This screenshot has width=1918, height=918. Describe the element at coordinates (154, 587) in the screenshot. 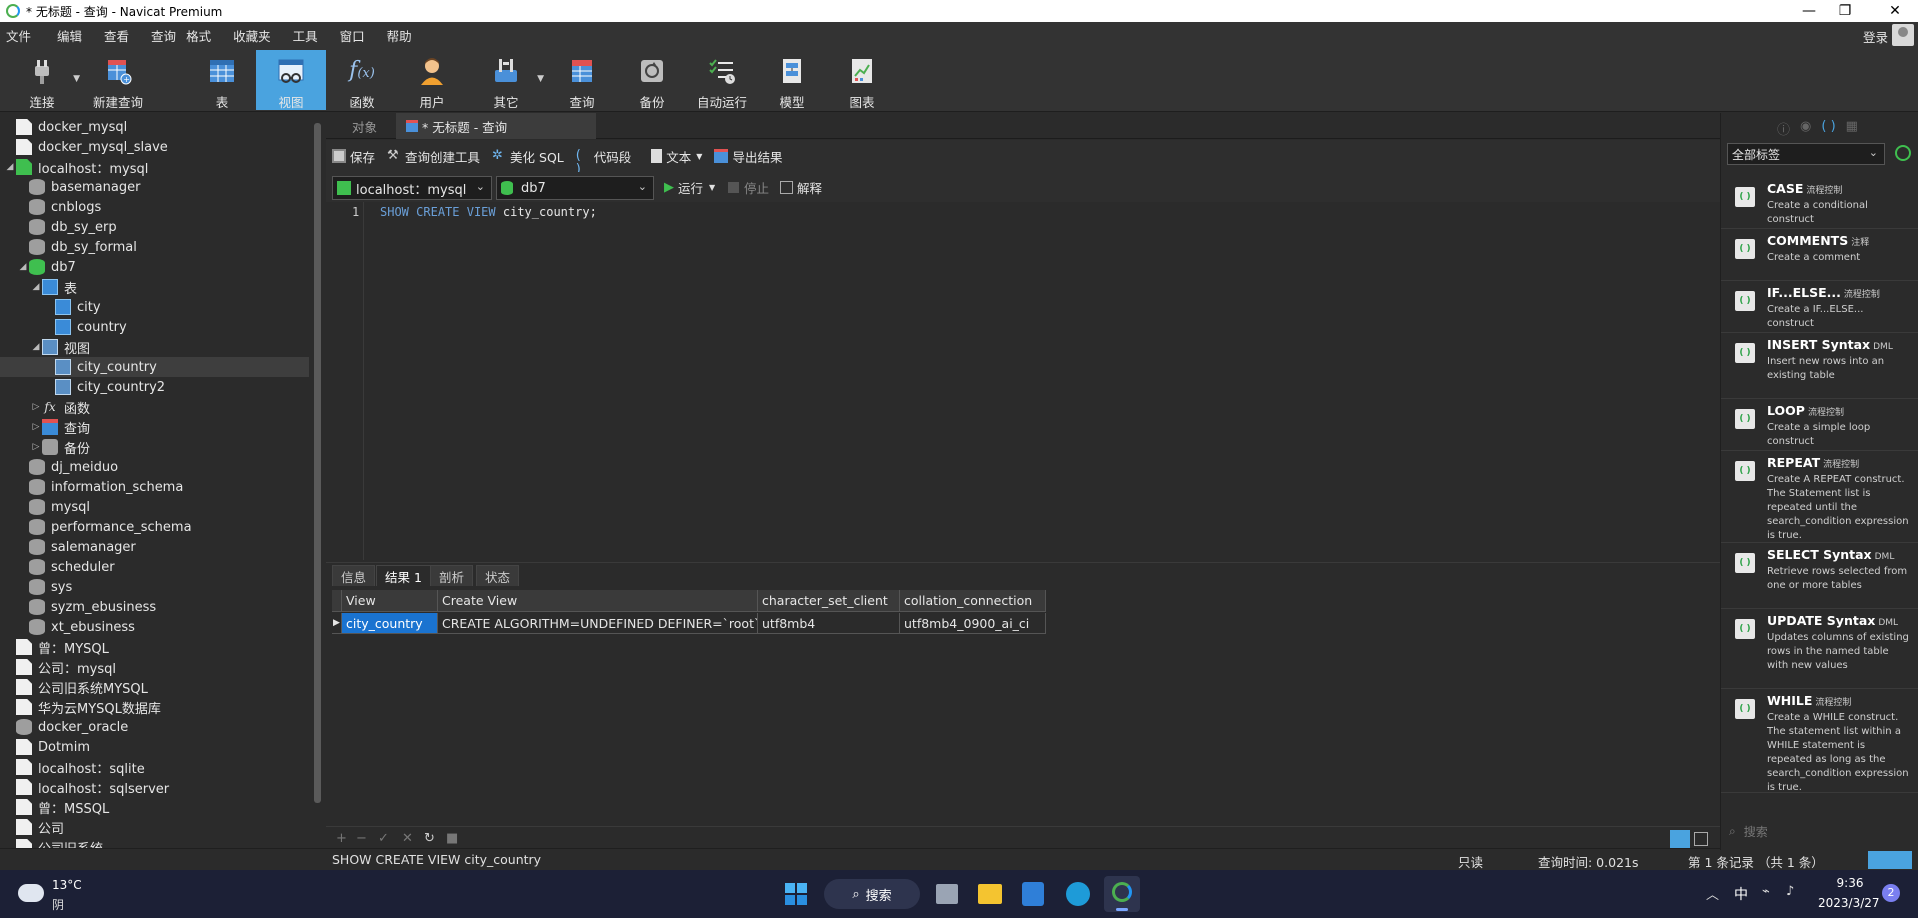

I see `tree-item: sys` at that location.